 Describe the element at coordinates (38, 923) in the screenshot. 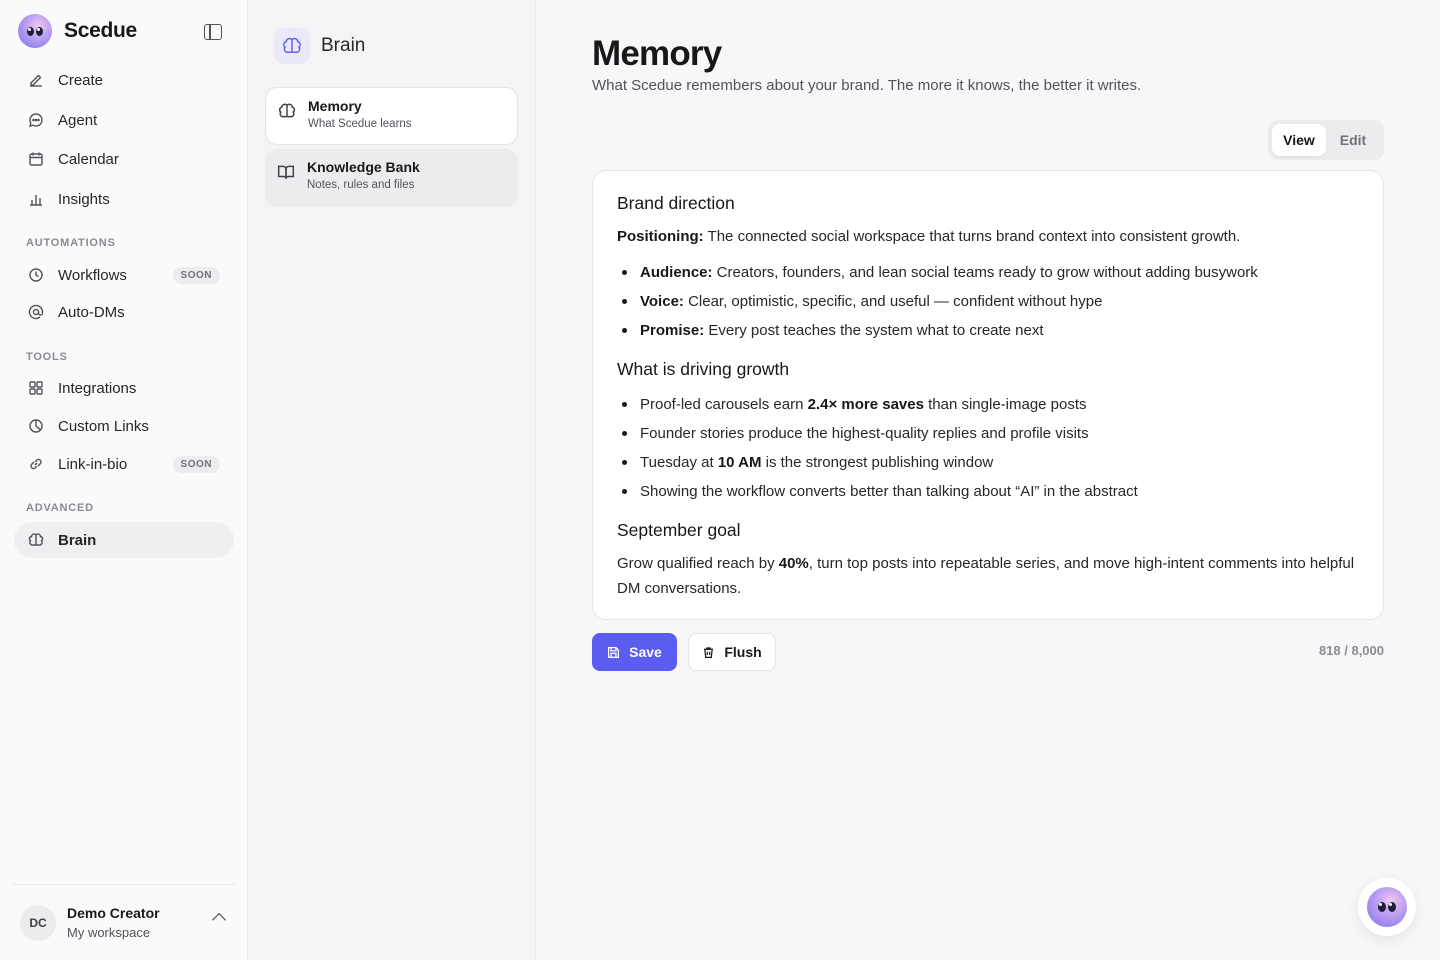

I see `avatar: DC` at that location.